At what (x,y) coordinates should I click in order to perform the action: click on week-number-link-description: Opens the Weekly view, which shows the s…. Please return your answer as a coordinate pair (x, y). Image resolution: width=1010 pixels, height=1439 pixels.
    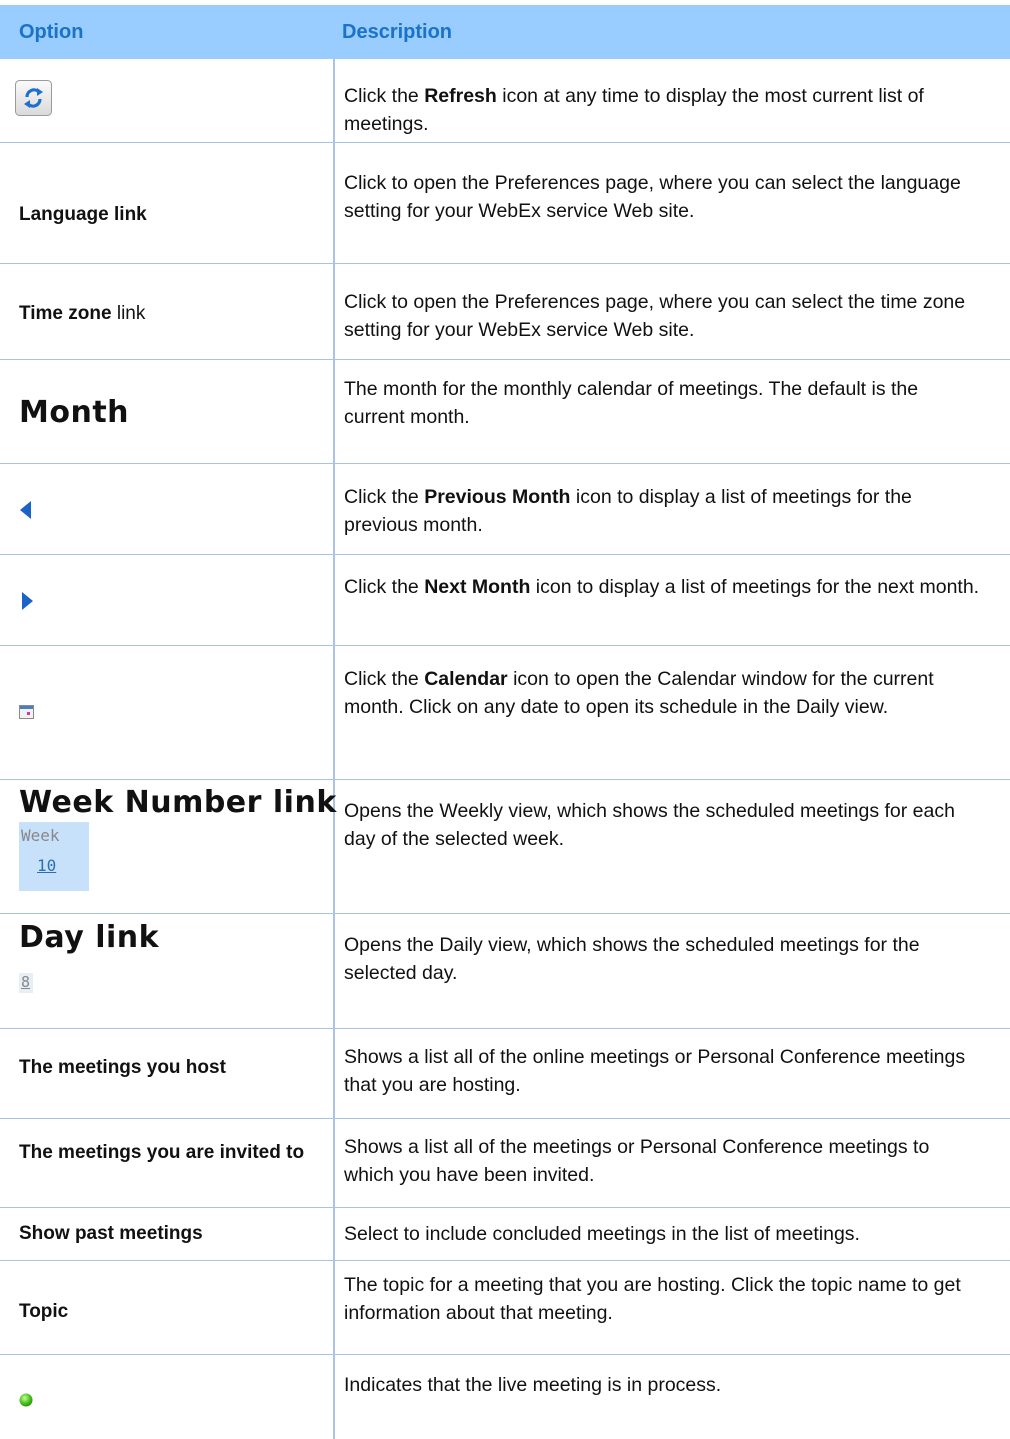
    Looking at the image, I should click on (649, 825).